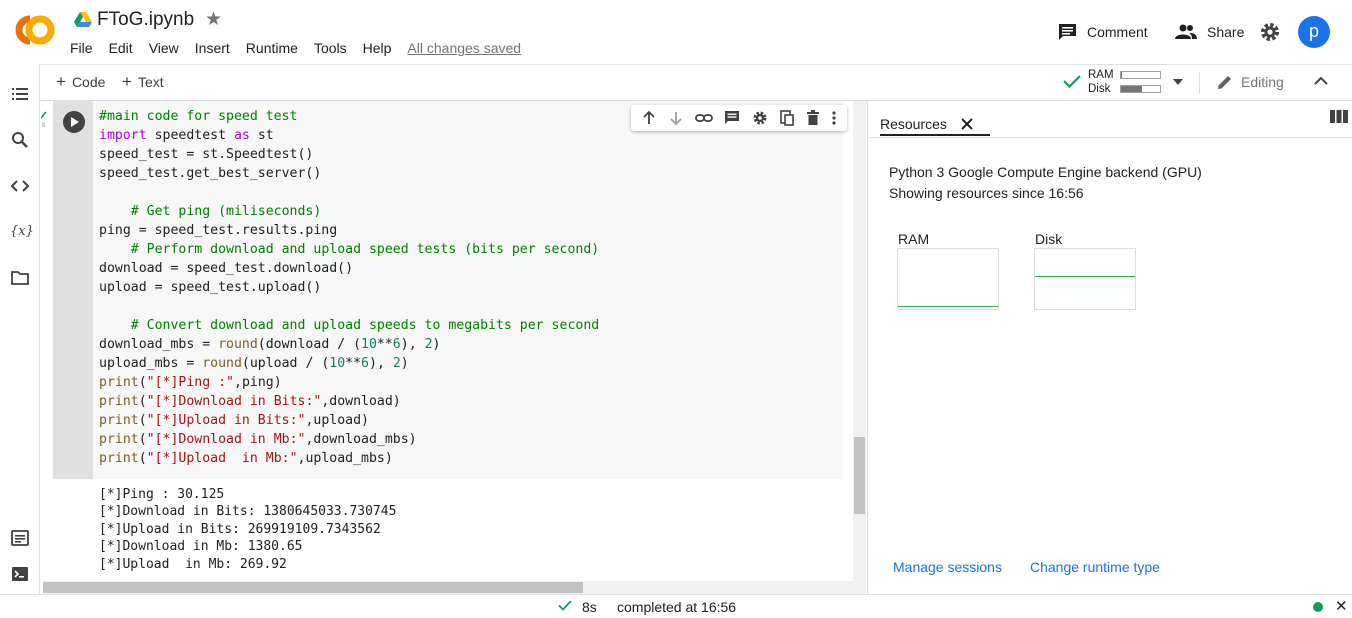 The height and width of the screenshot is (618, 1352). I want to click on terminal-icon, so click(20, 574).